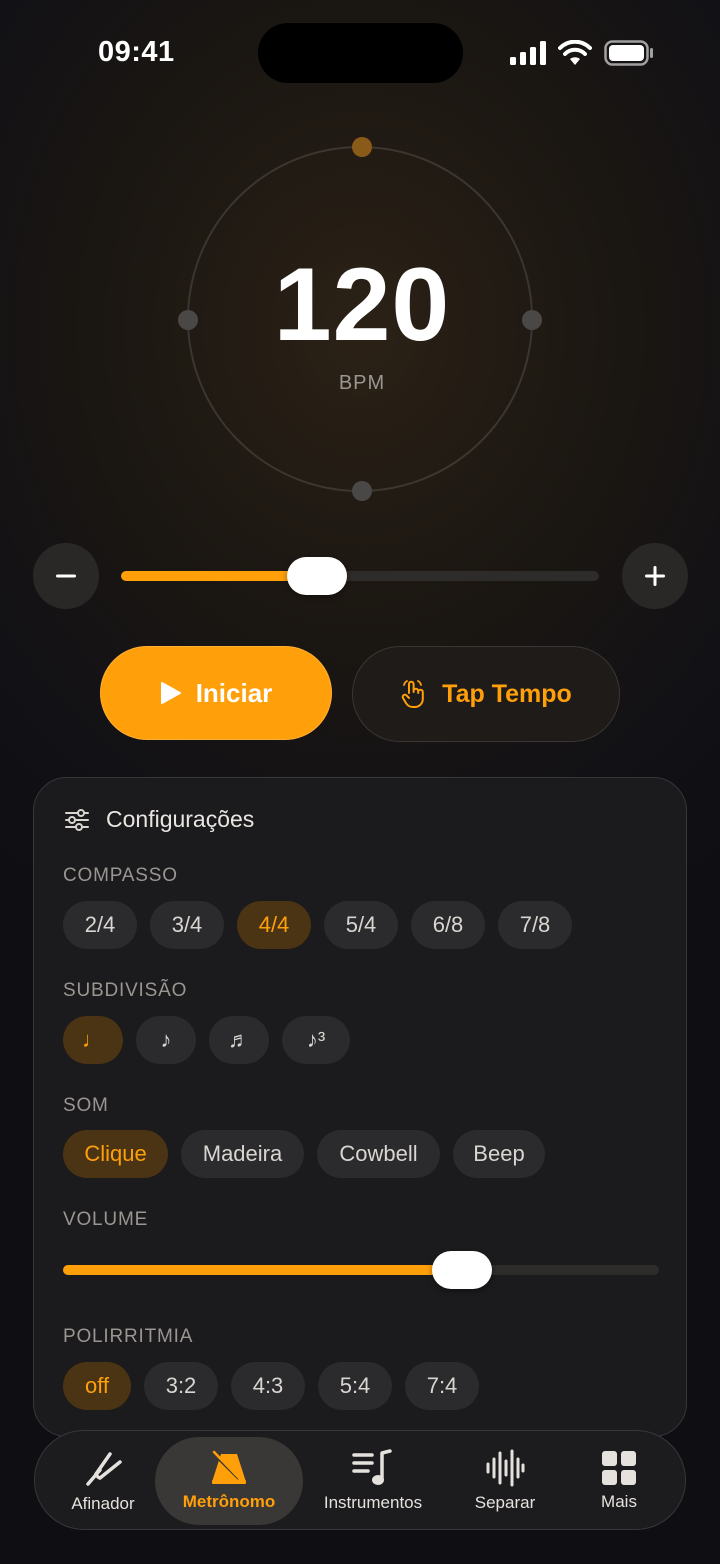  I want to click on waveform-icon, so click(505, 1468).